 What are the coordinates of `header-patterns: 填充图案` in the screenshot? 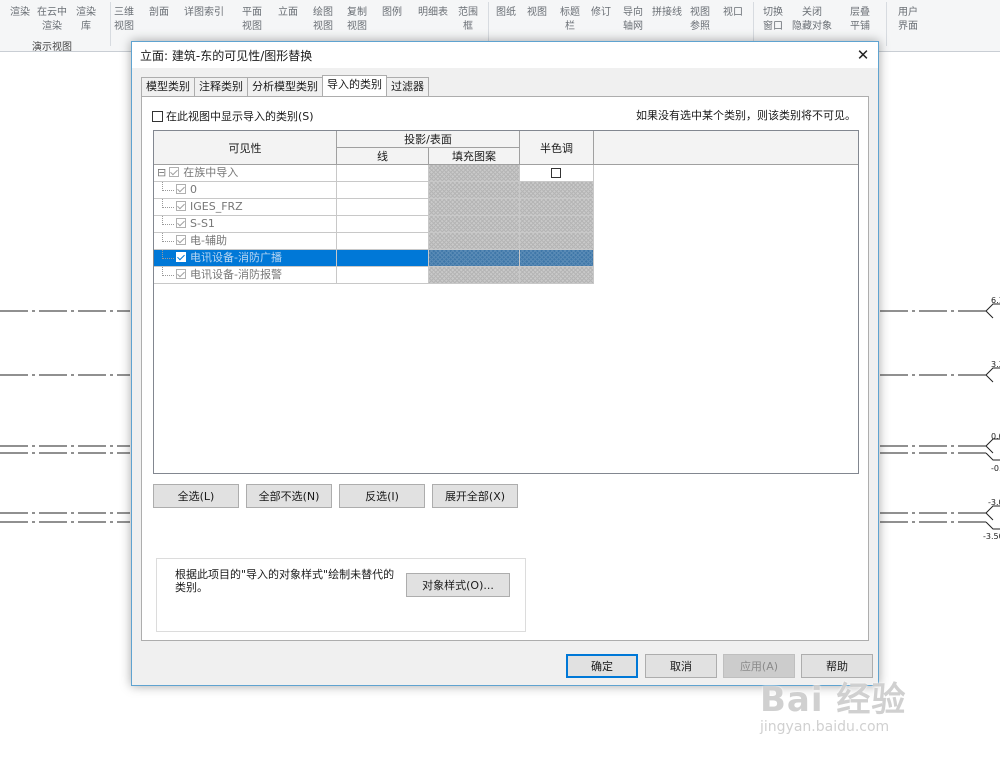 It's located at (474, 156).